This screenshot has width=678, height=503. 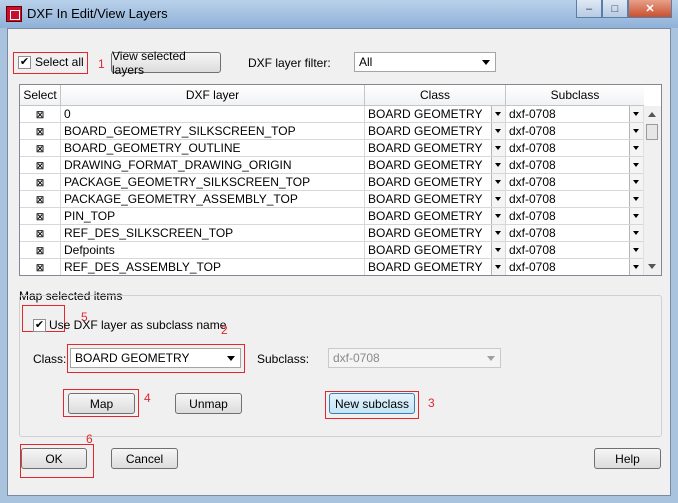 What do you see at coordinates (40, 95) in the screenshot?
I see `column-header-select: Select` at bounding box center [40, 95].